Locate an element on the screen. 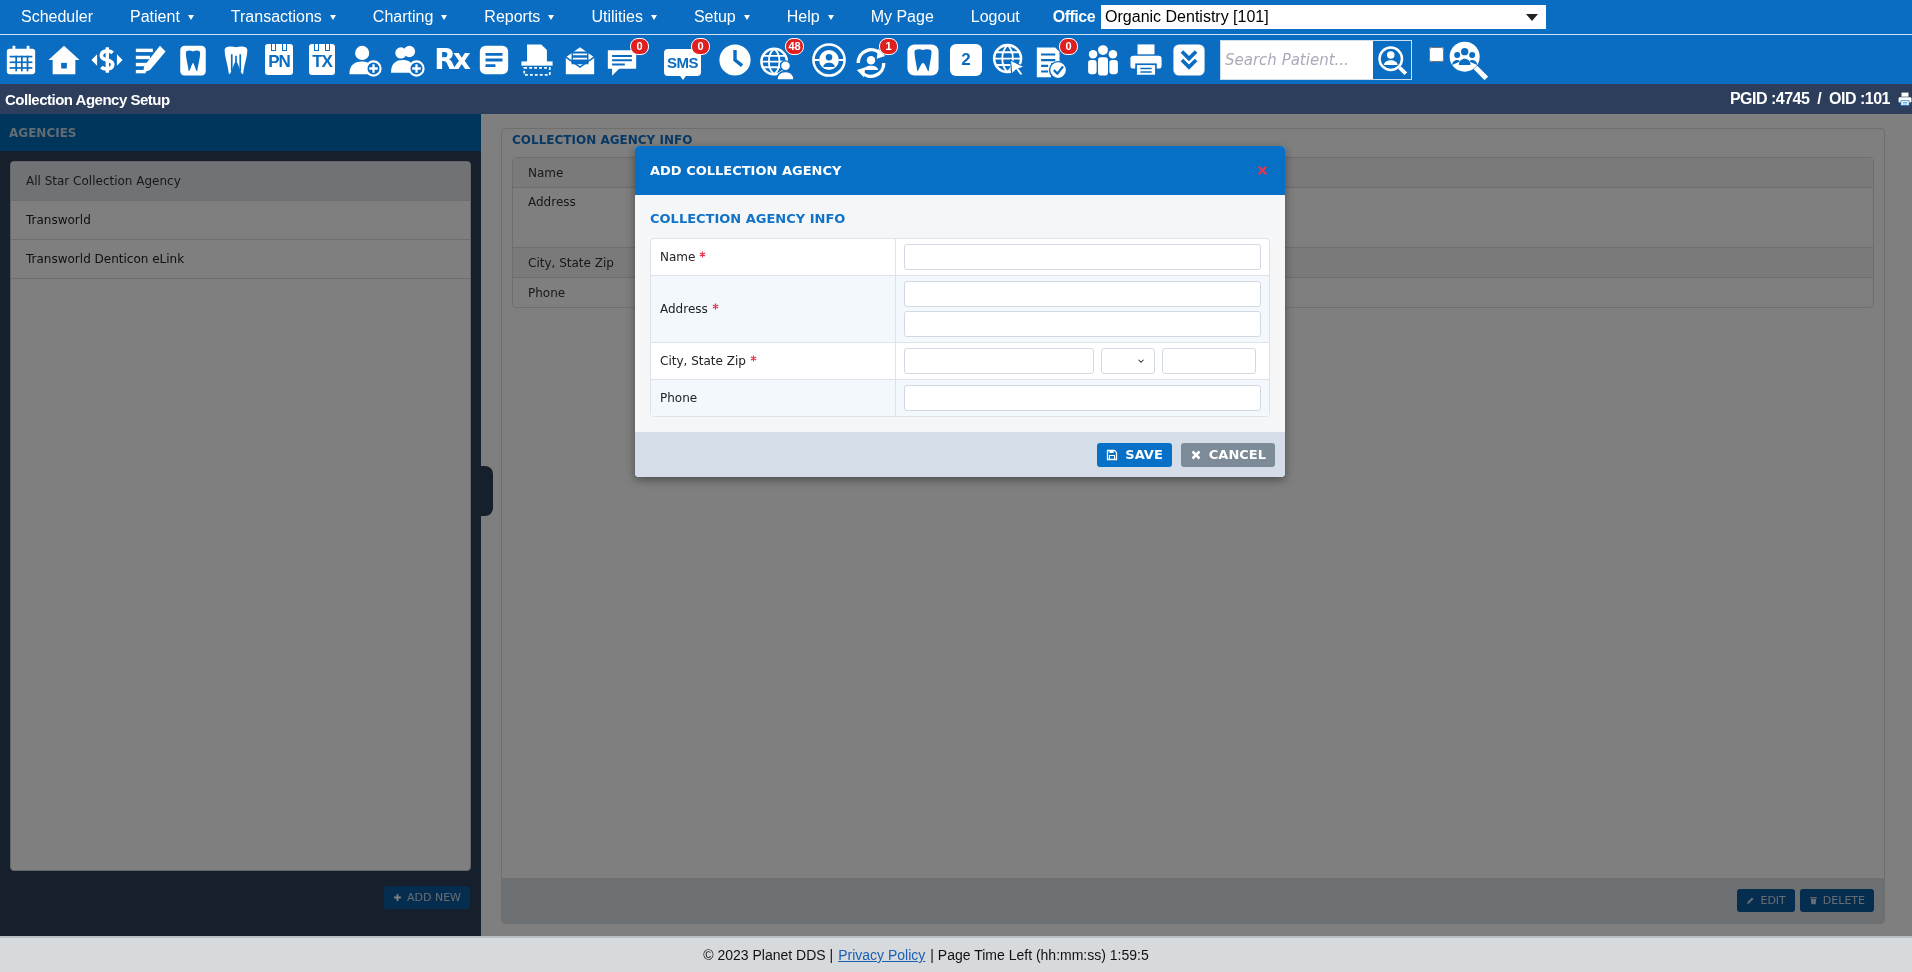  globe-person-icon is located at coordinates (829, 59).